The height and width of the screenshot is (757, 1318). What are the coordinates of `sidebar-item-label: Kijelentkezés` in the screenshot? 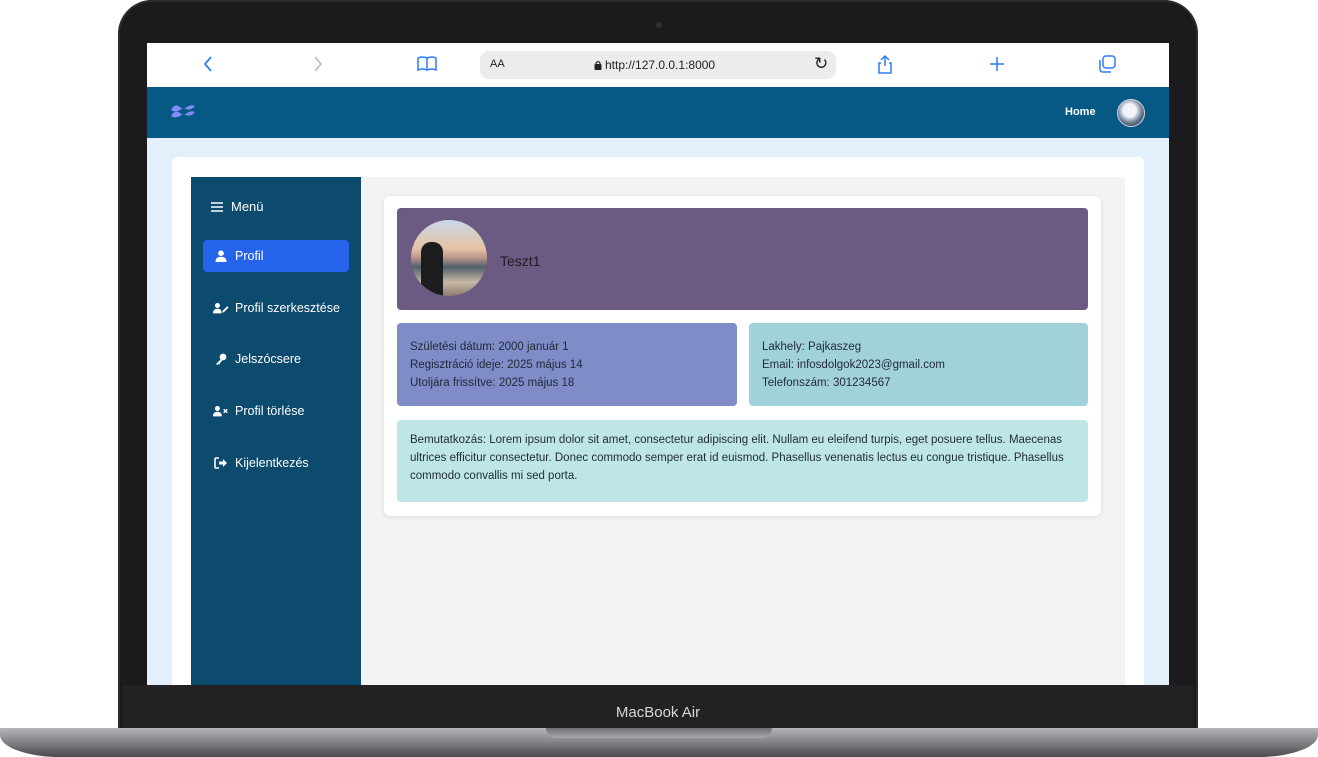 It's located at (272, 463).